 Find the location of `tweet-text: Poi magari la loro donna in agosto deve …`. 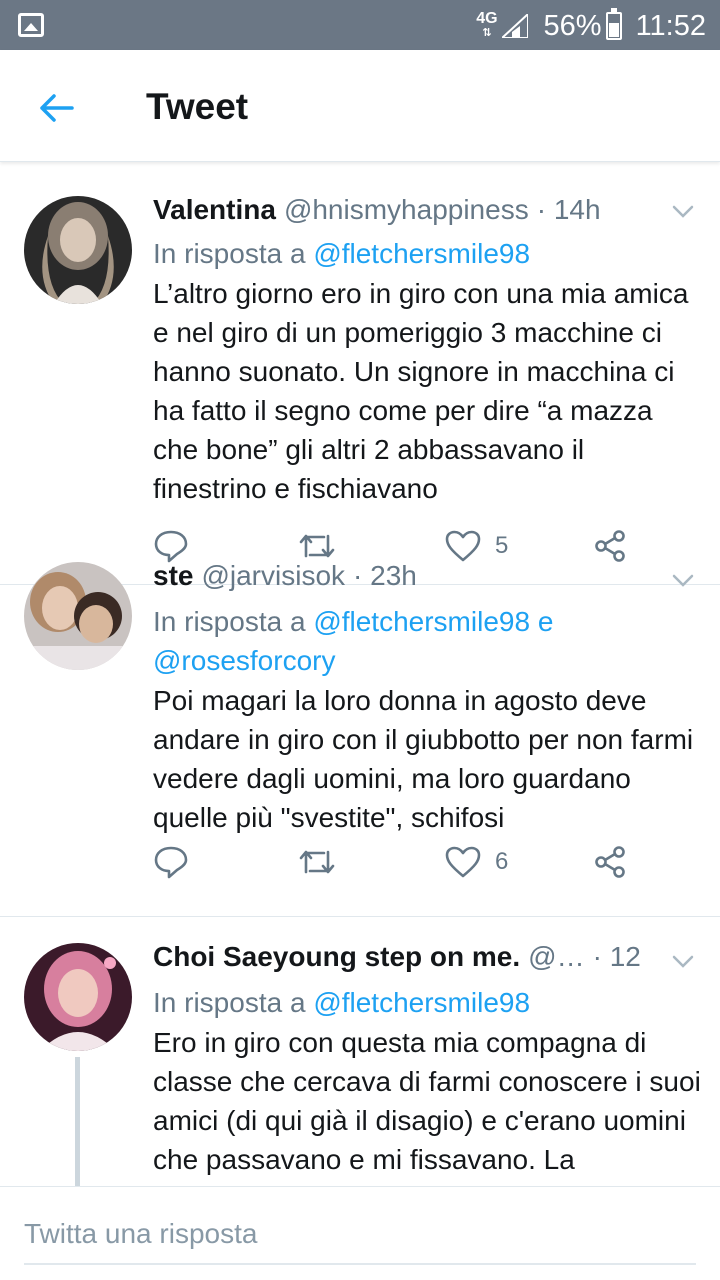

tweet-text: Poi magari la loro donna in agosto deve … is located at coordinates (423, 759).